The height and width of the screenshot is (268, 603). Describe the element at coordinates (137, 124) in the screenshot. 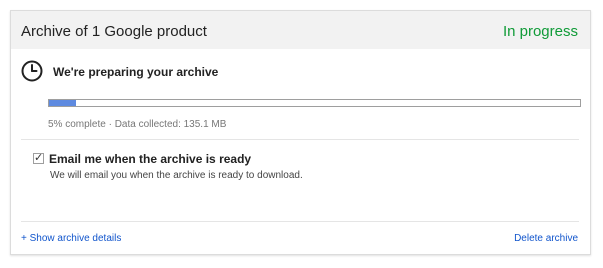

I see `progress-meta: 5% complete · Data collected: 135.1 MB` at that location.